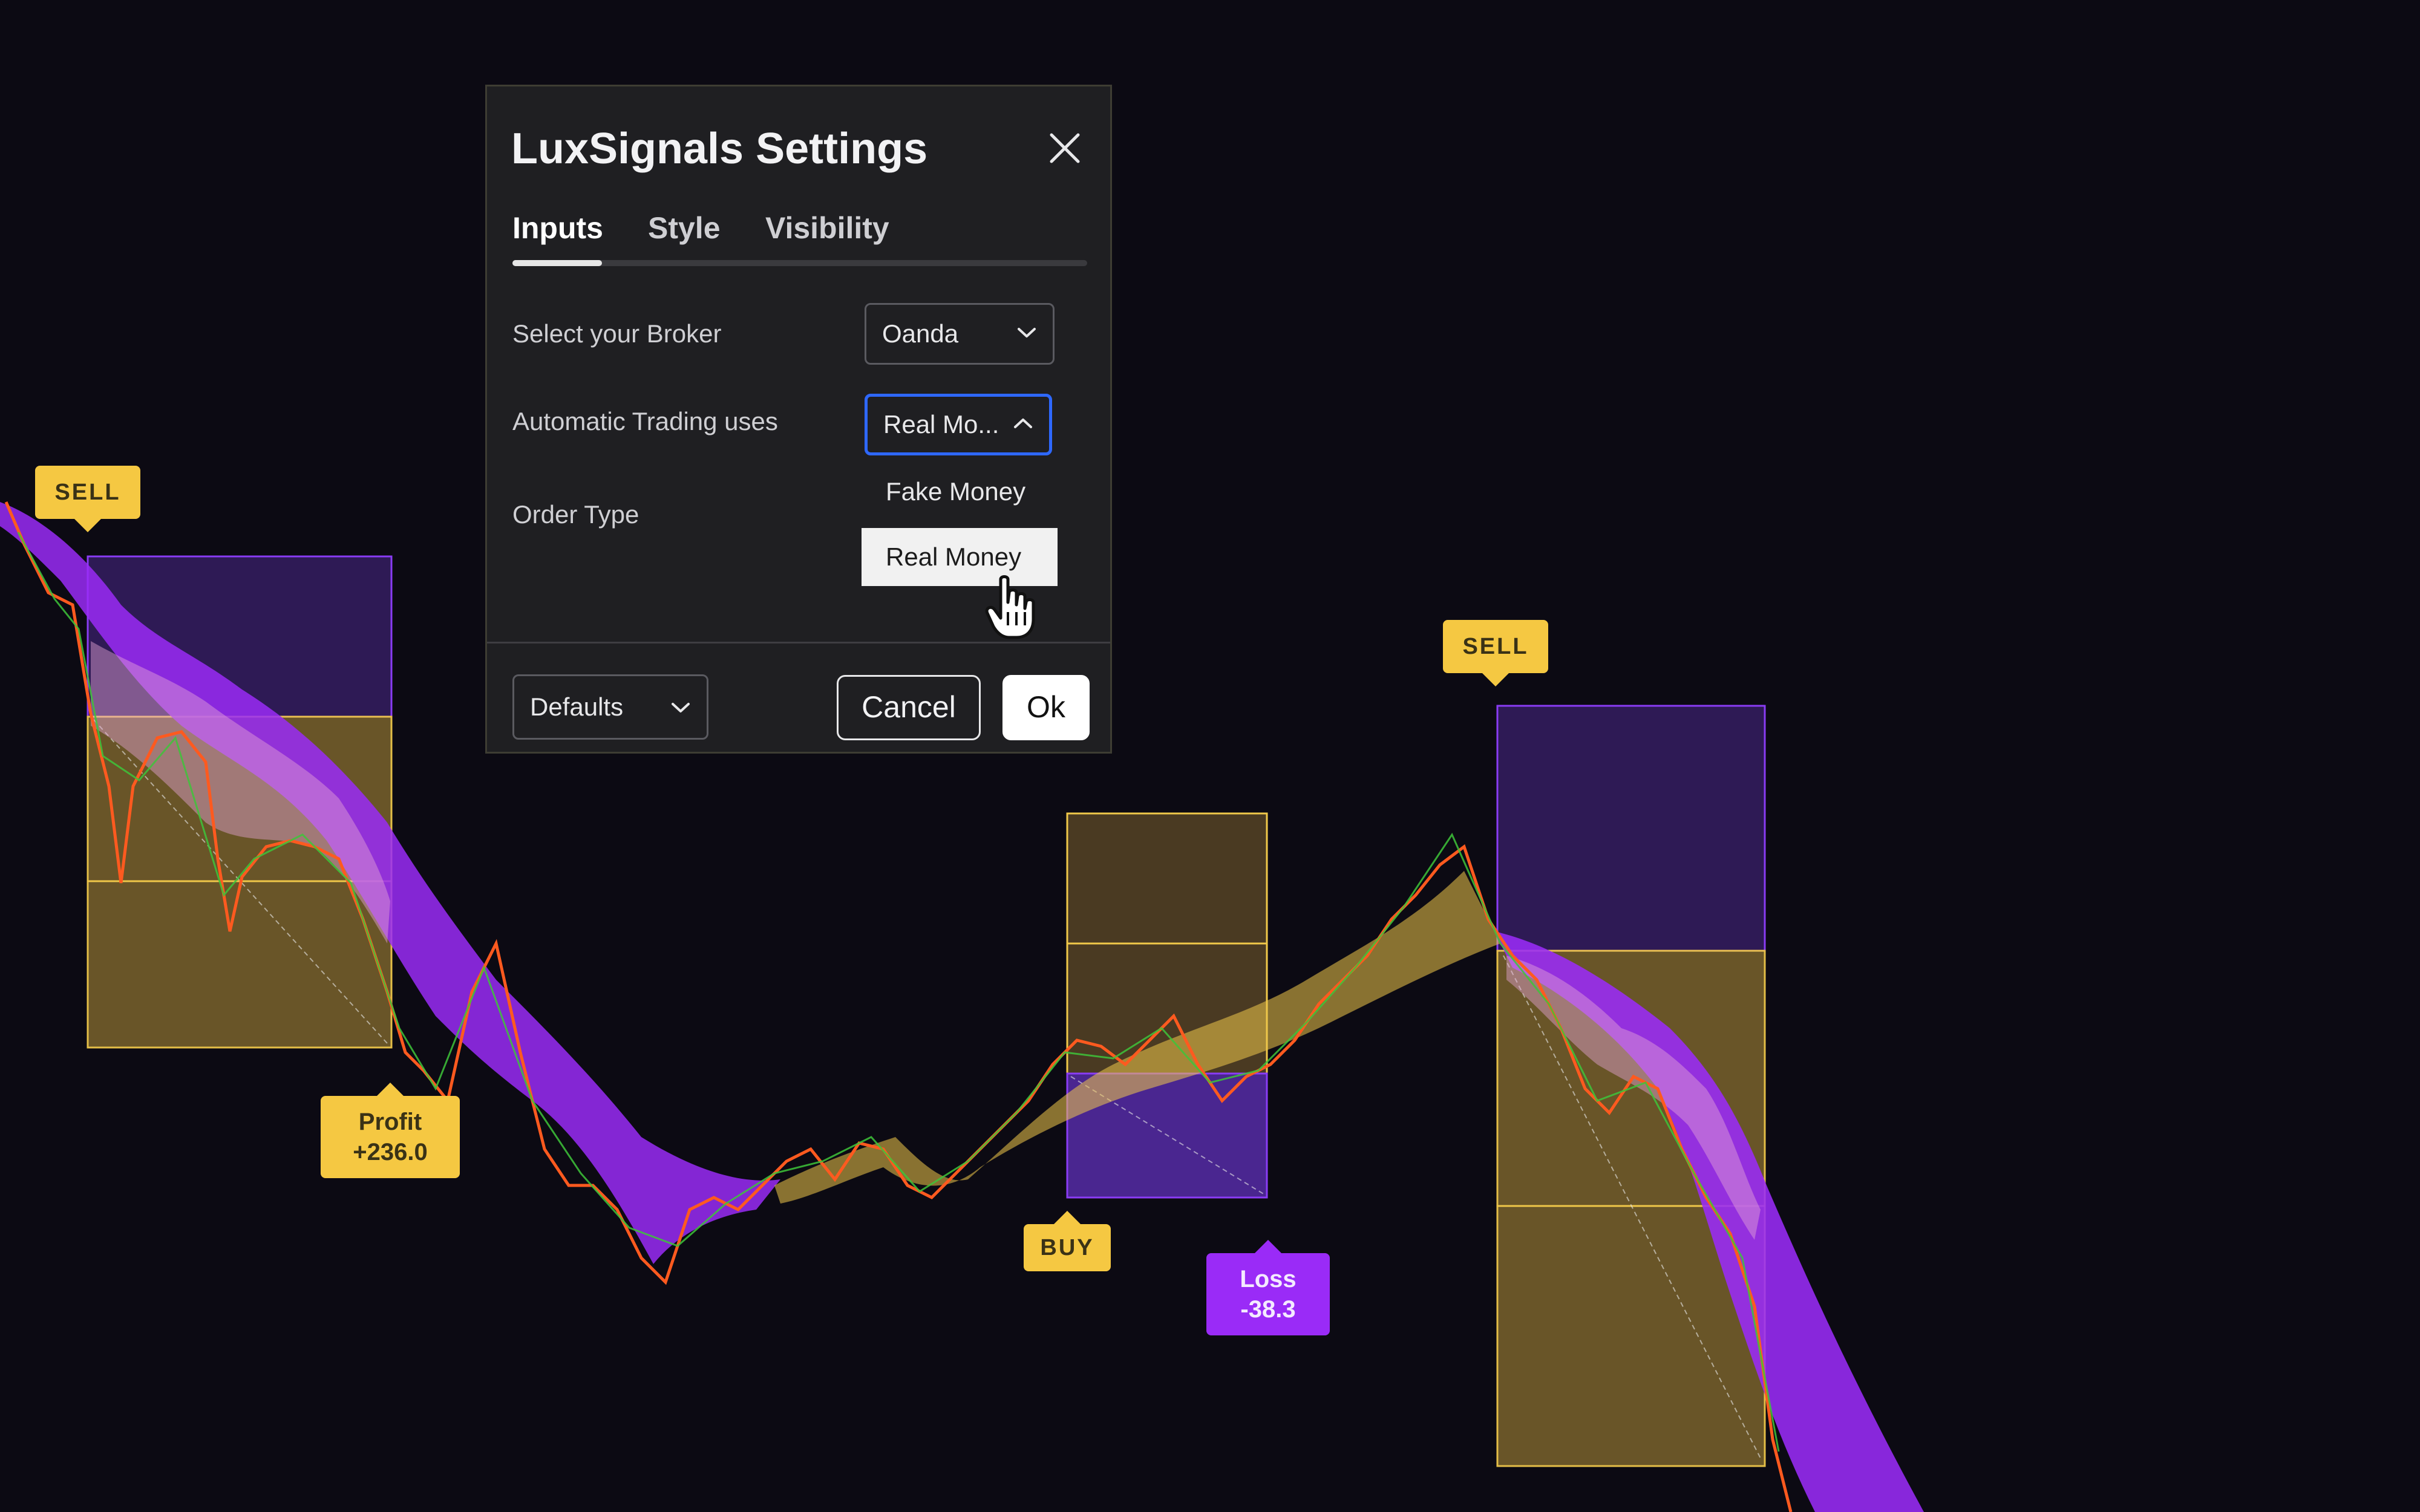  Describe the element at coordinates (798, 643) in the screenshot. I see `footer-divider` at that location.